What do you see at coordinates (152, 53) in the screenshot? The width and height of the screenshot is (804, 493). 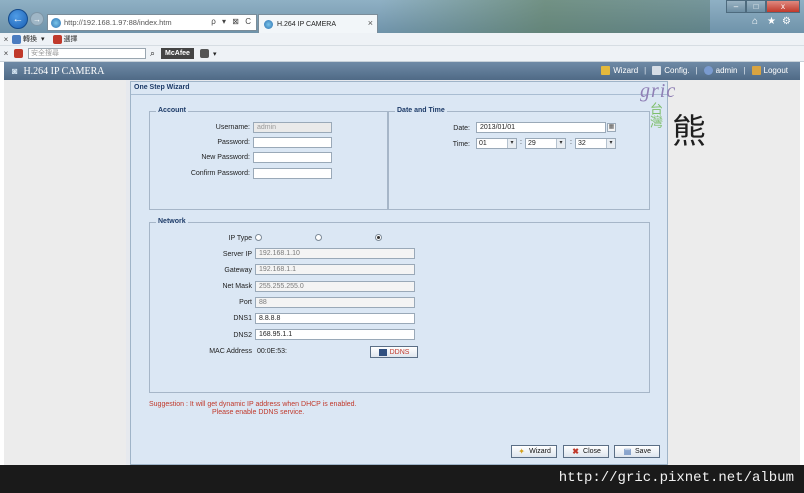 I see `search-icon: ⌕` at bounding box center [152, 53].